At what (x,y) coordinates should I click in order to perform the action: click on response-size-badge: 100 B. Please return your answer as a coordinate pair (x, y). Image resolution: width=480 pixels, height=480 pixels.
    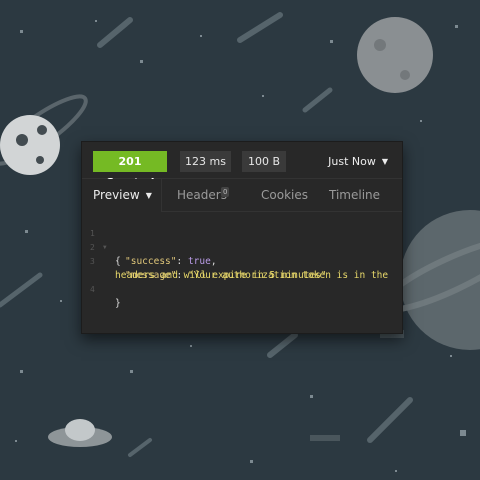
    Looking at the image, I should click on (264, 161).